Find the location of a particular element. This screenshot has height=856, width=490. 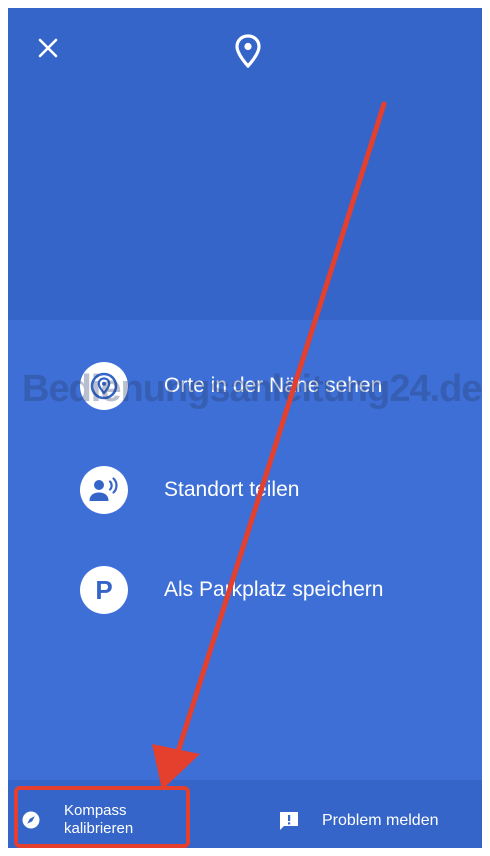

save-parking-label: Als Parkplatz speichern is located at coordinates (274, 589).